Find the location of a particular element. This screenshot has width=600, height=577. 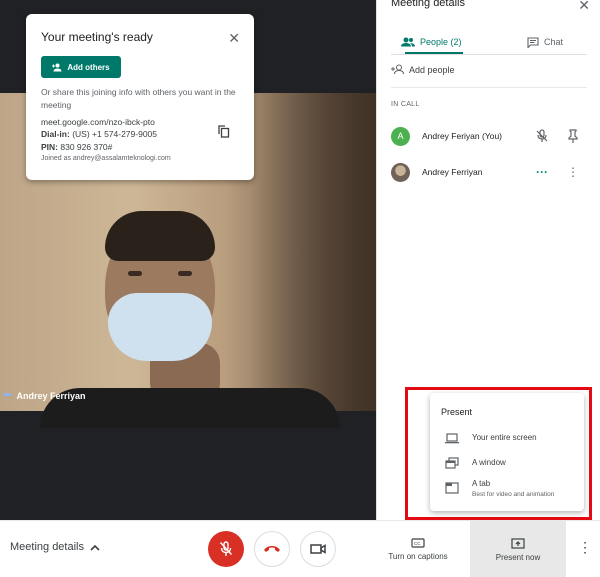

dial-in-info: Dial-in: (US) +1 574-279-9005 is located at coordinates (99, 134).